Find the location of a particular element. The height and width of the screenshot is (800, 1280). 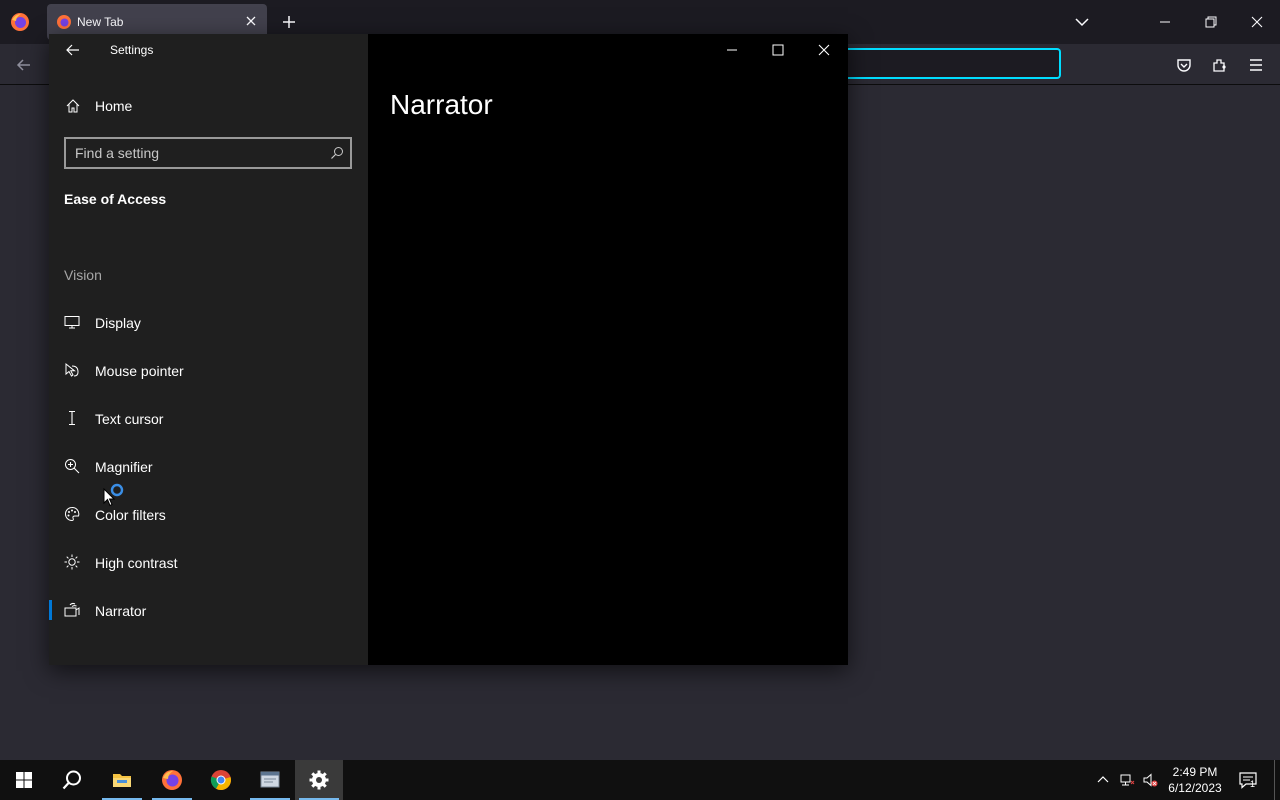

notification-count: 1 is located at coordinates (1253, 784).